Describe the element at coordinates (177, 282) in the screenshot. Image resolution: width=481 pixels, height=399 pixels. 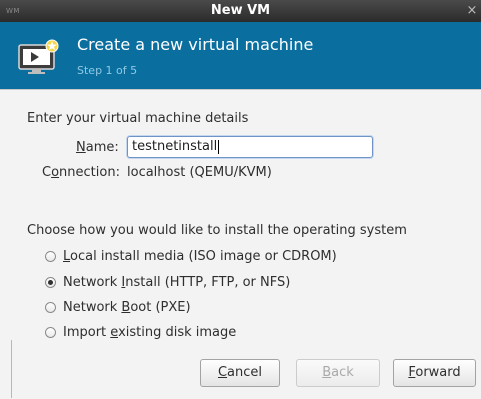
I see `option-label: Network Install (HTTP, FTP, or NFS)` at that location.